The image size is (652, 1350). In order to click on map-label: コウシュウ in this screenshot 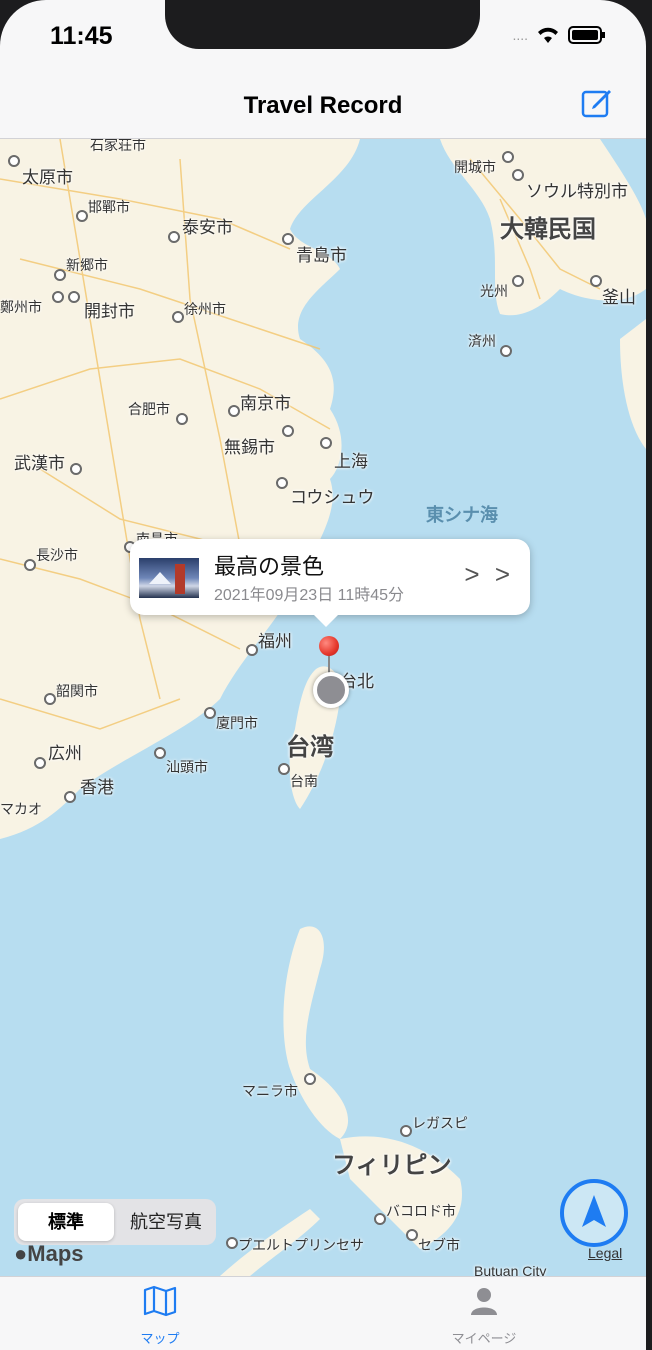, I will do `click(332, 497)`.